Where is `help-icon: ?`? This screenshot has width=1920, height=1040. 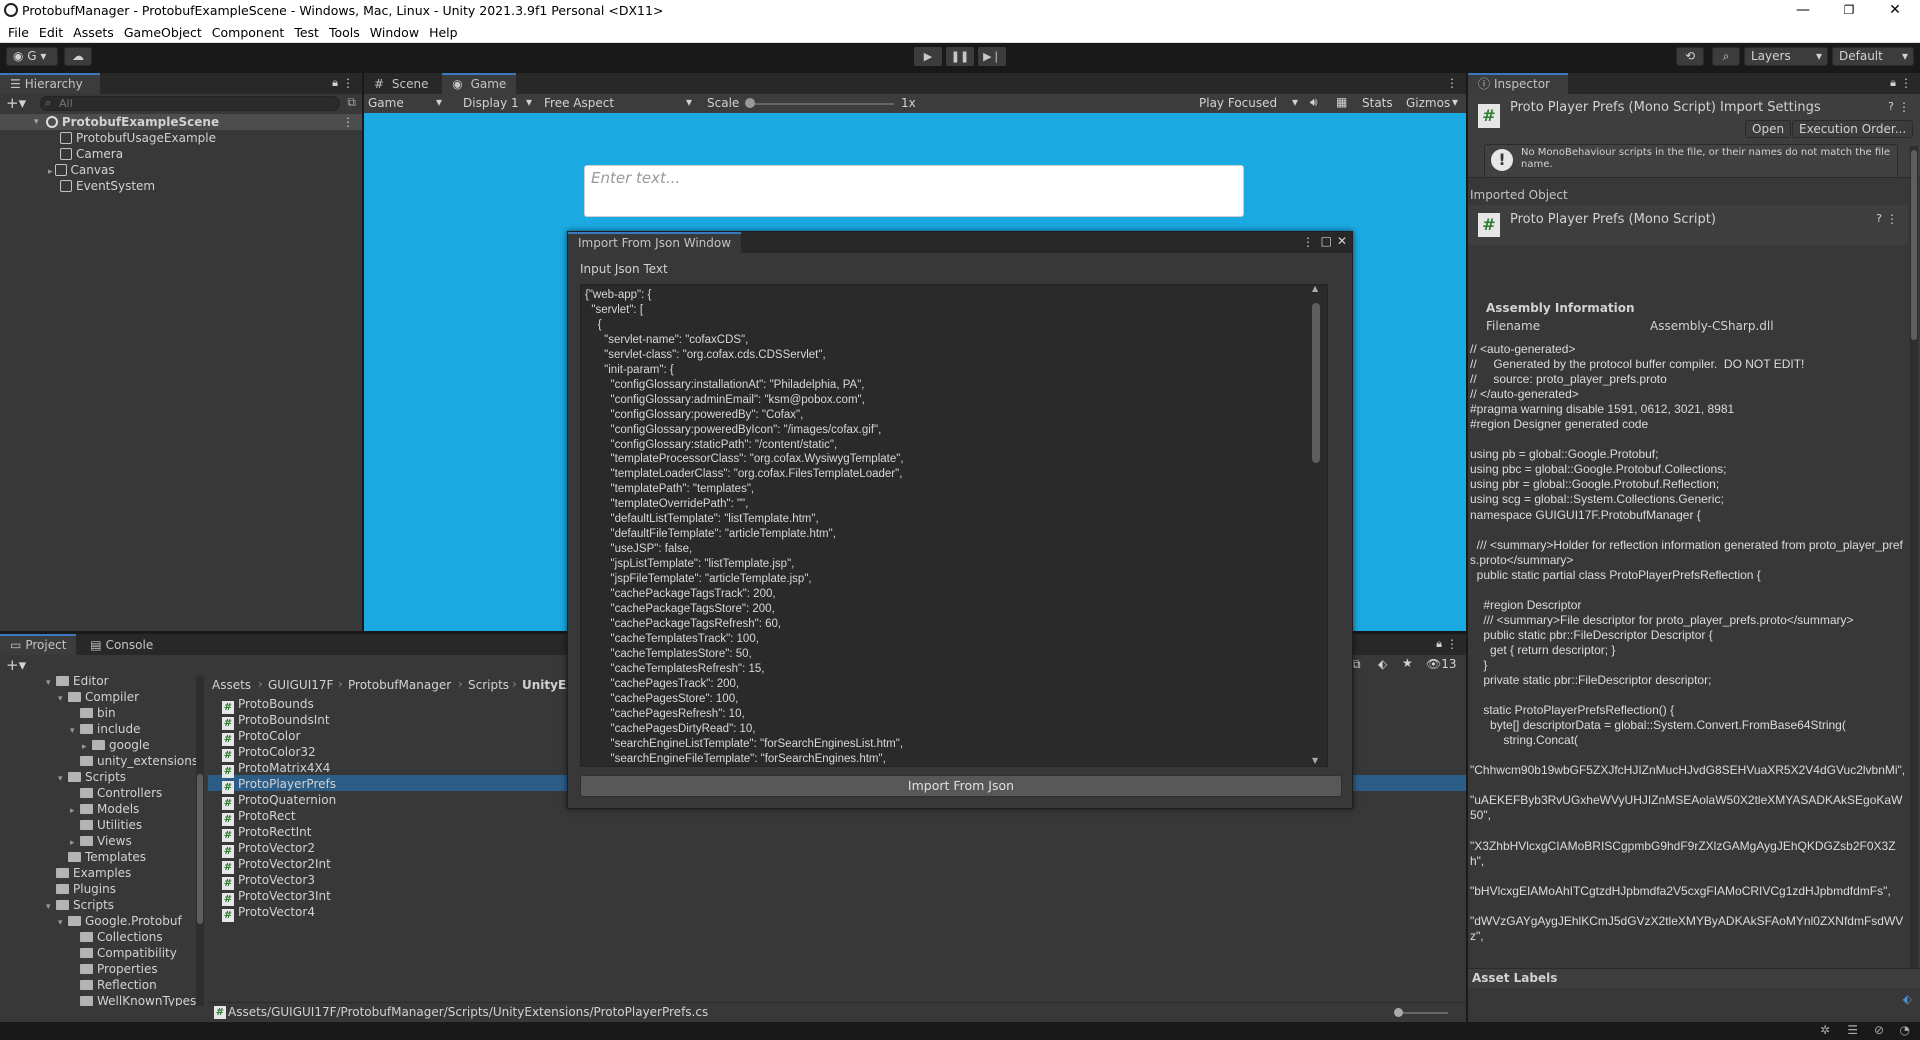 help-icon: ? is located at coordinates (1879, 218).